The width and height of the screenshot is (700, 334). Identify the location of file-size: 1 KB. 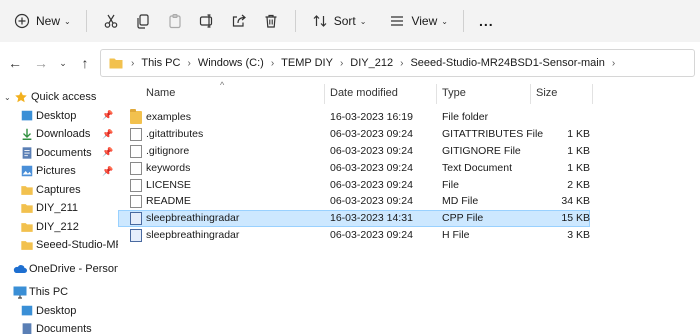
(578, 167).